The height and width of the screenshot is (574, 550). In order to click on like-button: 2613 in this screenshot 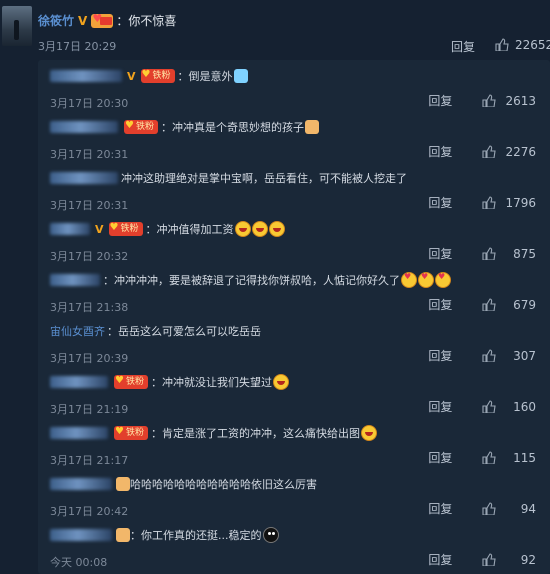, I will do `click(509, 101)`.